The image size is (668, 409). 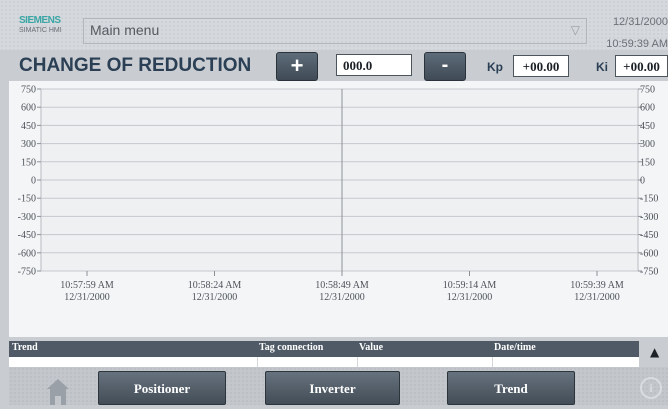 What do you see at coordinates (125, 30) in the screenshot?
I see `main-menu-label: Main menu` at bounding box center [125, 30].